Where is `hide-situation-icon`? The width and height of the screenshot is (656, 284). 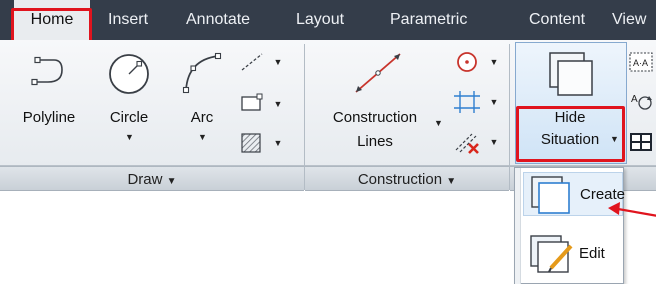 hide-situation-icon is located at coordinates (571, 74).